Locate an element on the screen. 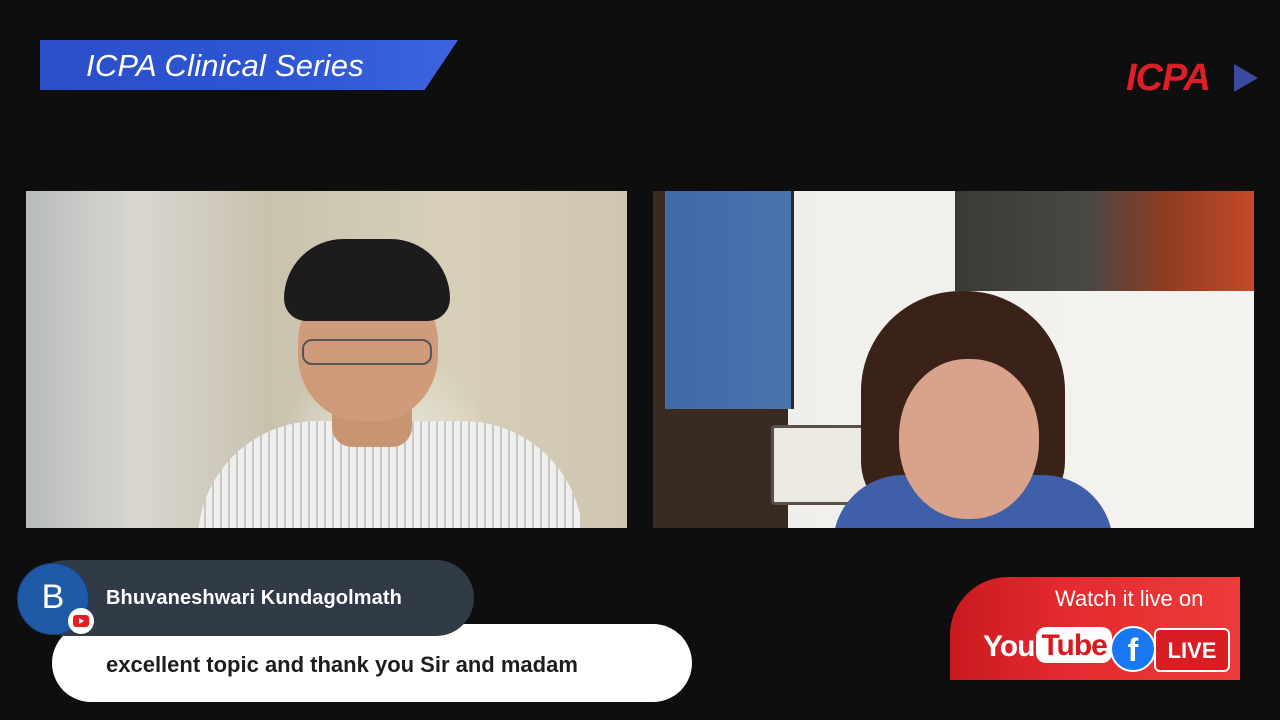 This screenshot has height=720, width=1280. youtube-icon is located at coordinates (81, 621).